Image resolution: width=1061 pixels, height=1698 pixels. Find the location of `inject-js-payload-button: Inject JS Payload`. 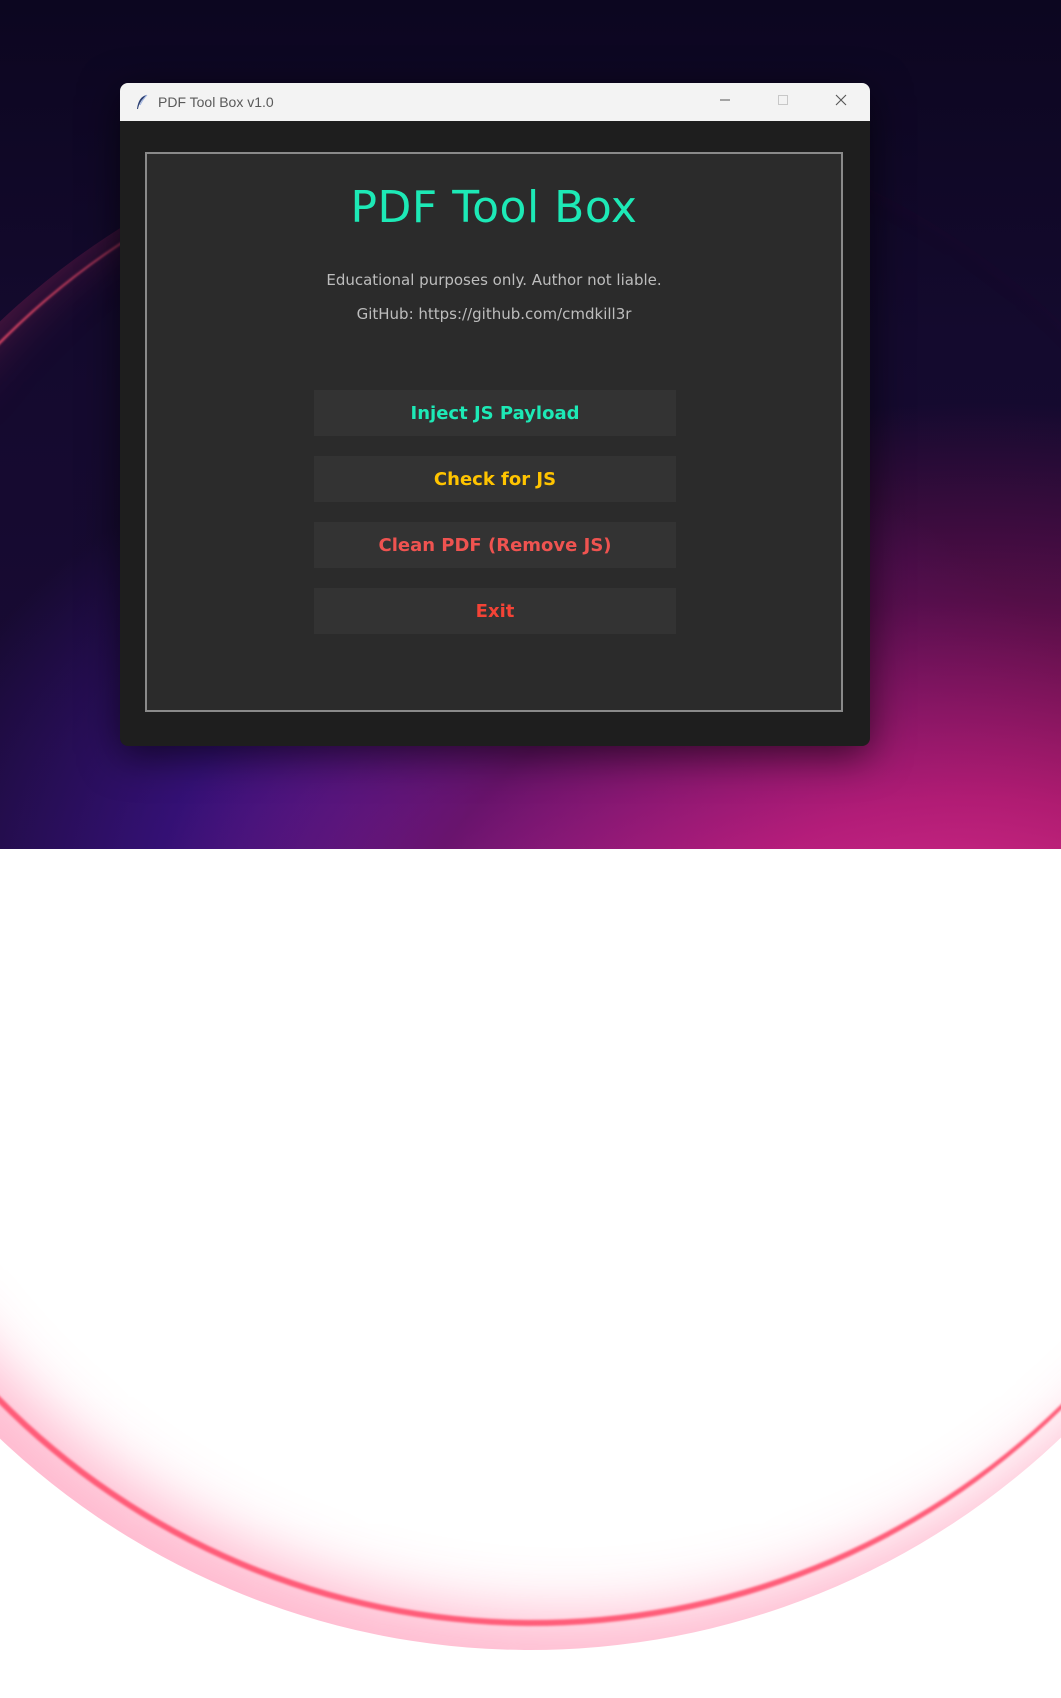

inject-js-payload-button: Inject JS Payload is located at coordinates (495, 413).